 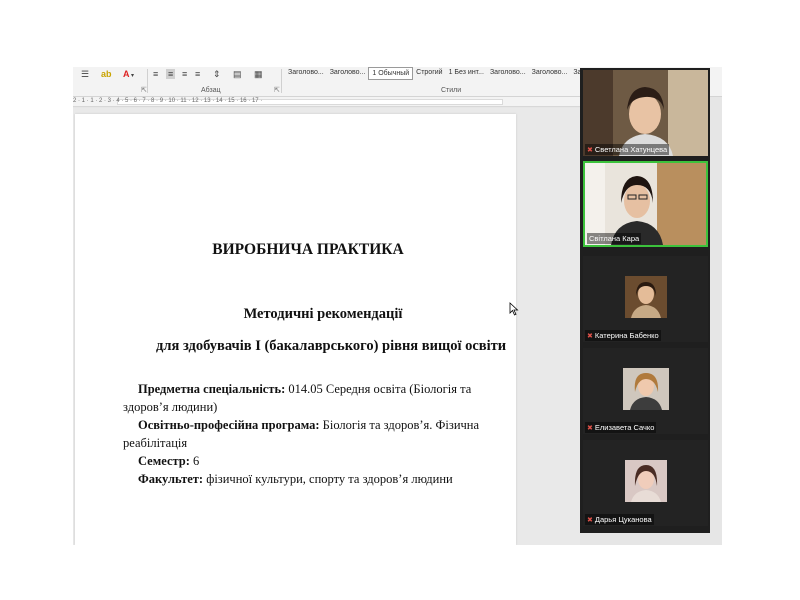 I want to click on mouse-cursor-icon, so click(x=514, y=309).